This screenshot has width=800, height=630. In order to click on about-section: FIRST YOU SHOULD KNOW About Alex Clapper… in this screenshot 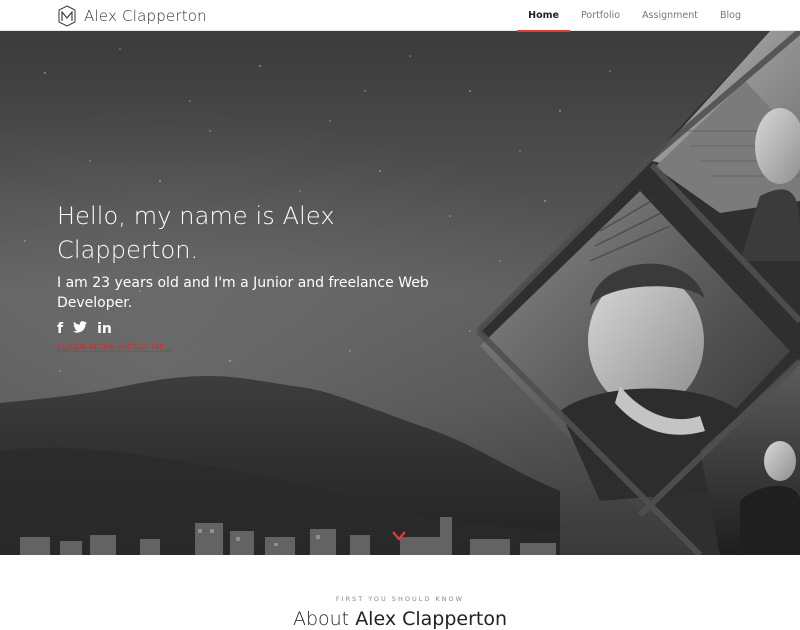, I will do `click(400, 592)`.